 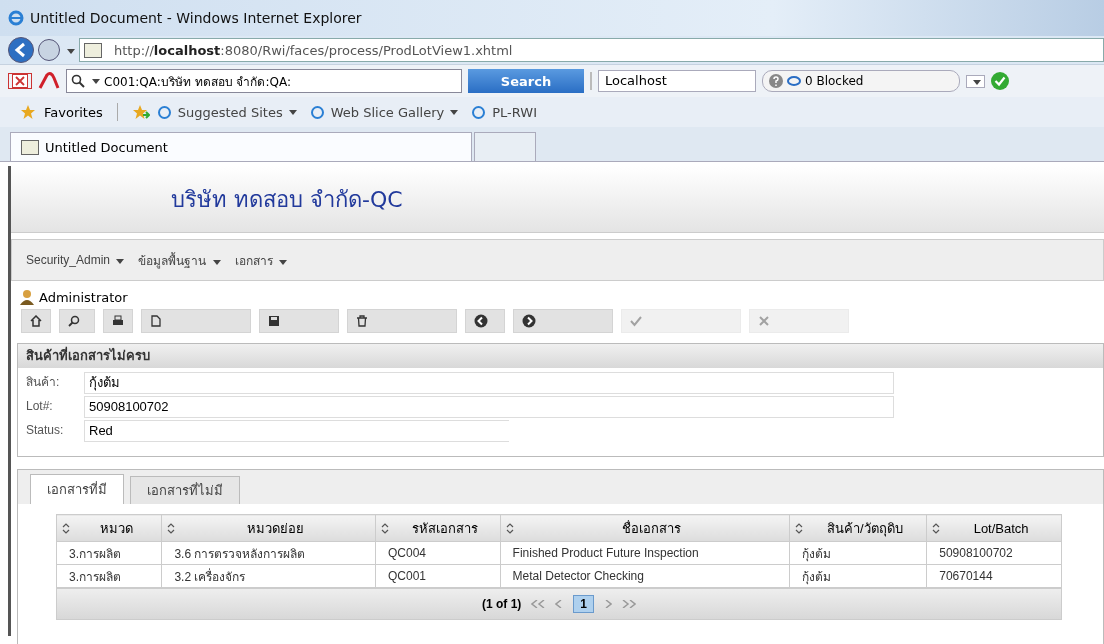 I want to click on save-icon, so click(x=274, y=321).